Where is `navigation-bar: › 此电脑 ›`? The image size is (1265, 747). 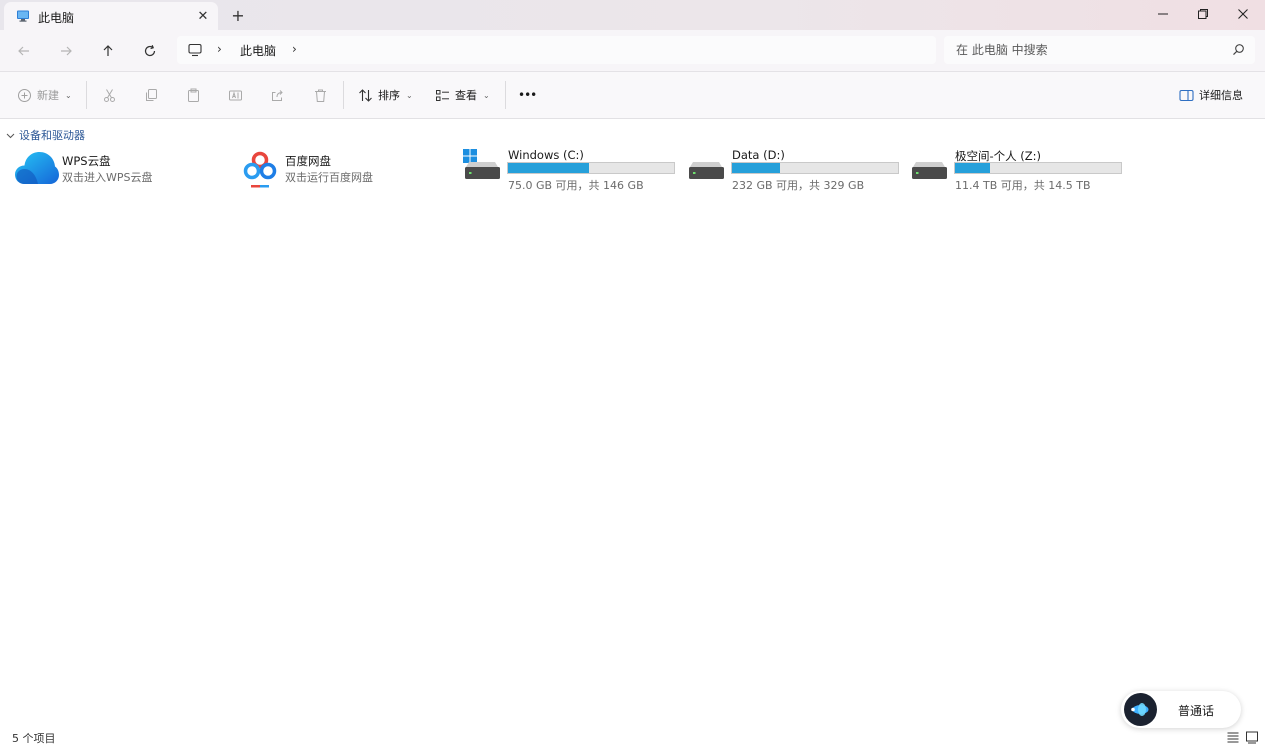 navigation-bar: › 此电脑 › is located at coordinates (632, 51).